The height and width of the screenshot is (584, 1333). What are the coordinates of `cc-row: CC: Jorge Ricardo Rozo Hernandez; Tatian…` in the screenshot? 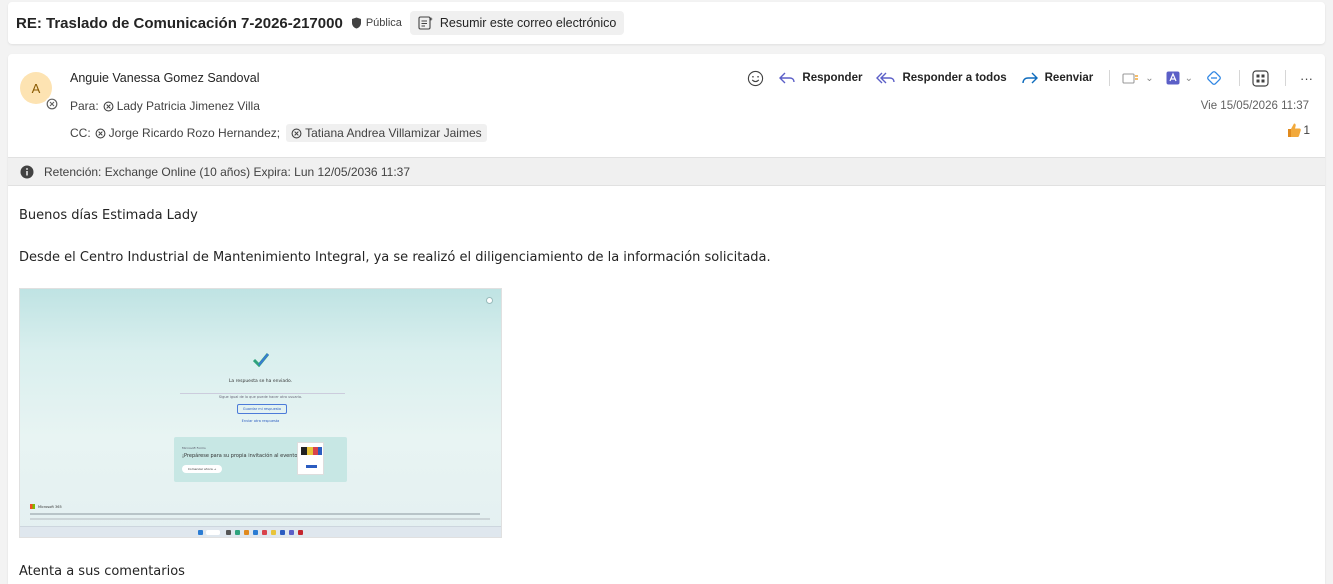 It's located at (278, 133).